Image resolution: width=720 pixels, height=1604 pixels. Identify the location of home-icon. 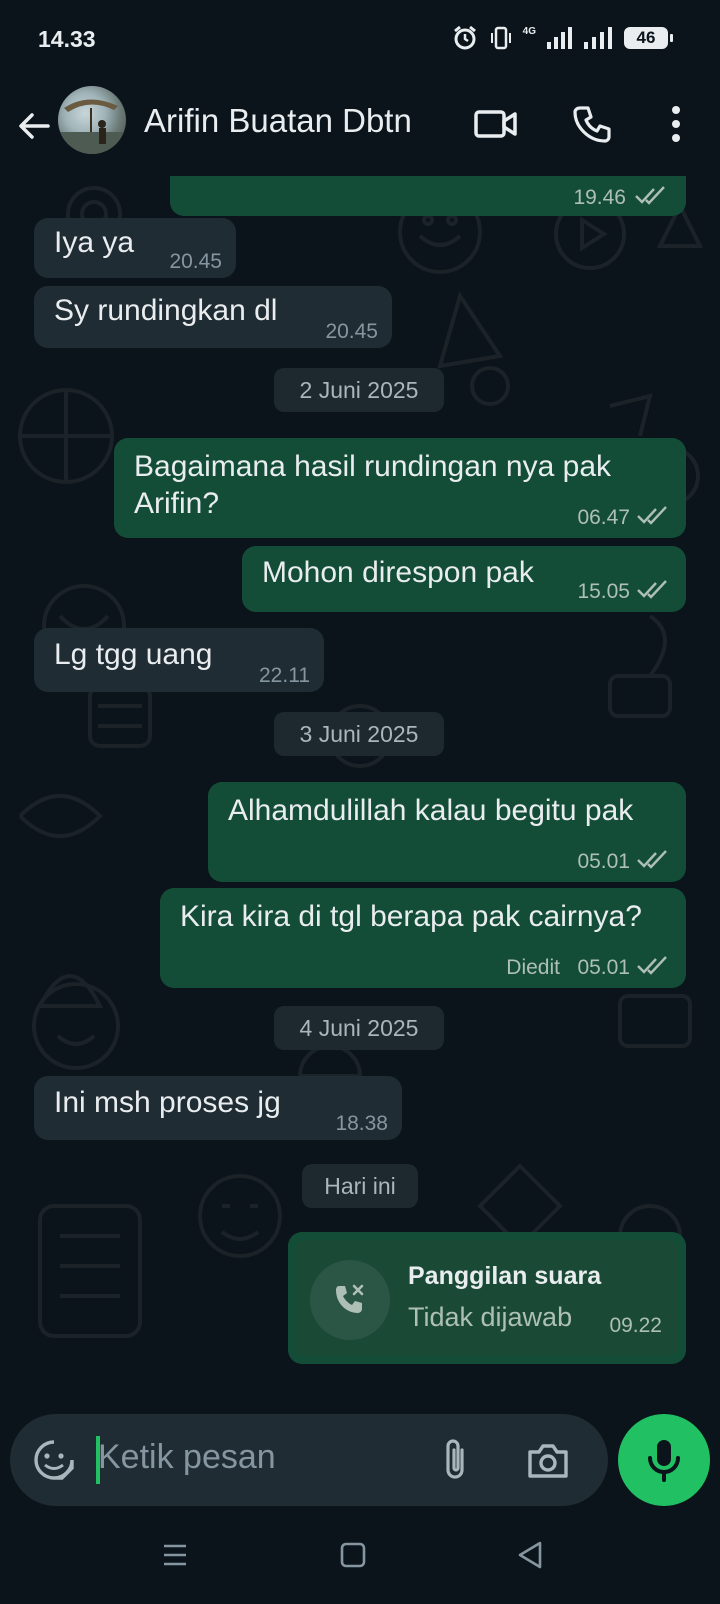
(353, 1555).